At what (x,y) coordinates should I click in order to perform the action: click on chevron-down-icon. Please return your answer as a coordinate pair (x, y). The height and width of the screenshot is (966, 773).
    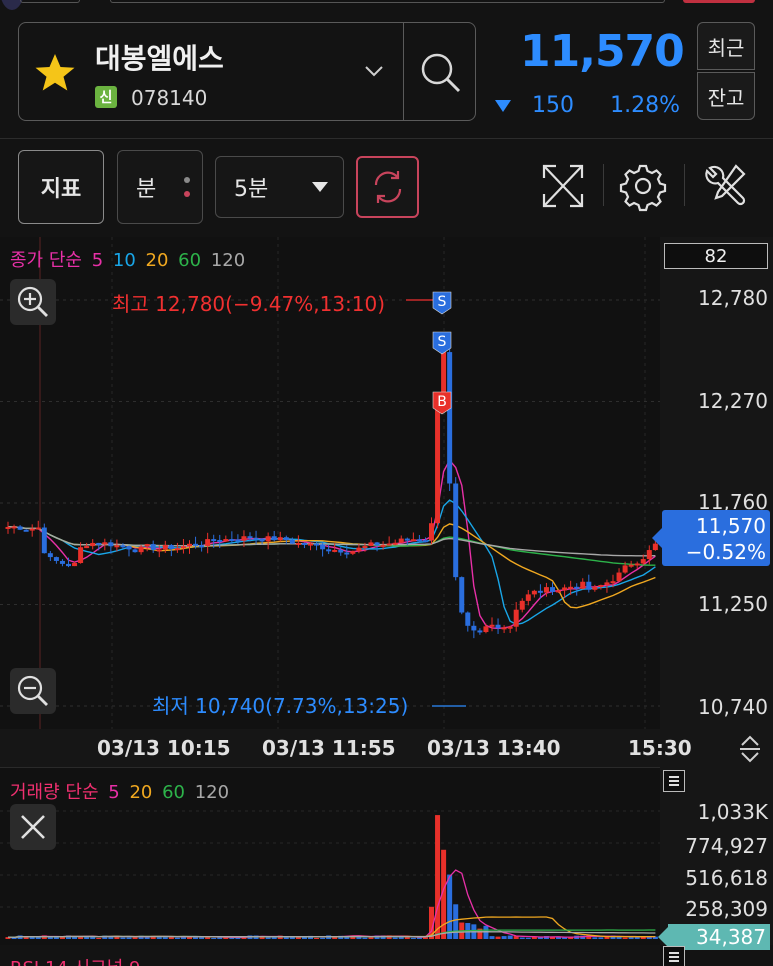
    Looking at the image, I should click on (374, 71).